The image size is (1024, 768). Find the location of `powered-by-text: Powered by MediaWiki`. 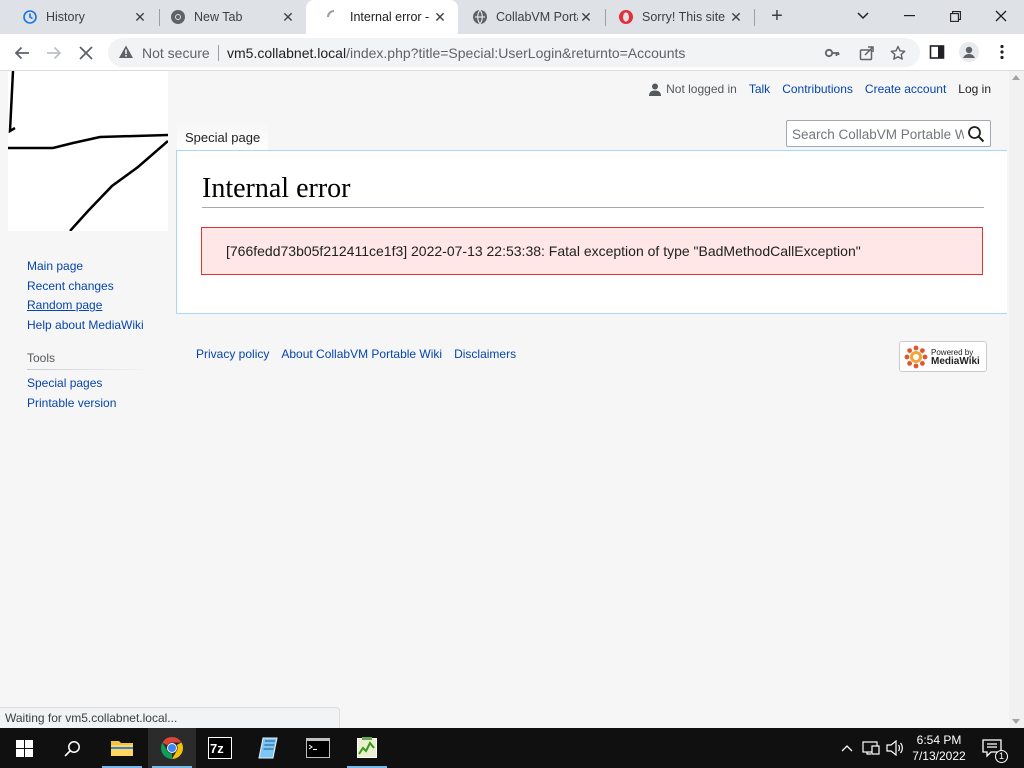

powered-by-text: Powered by MediaWiki is located at coordinates (955, 357).